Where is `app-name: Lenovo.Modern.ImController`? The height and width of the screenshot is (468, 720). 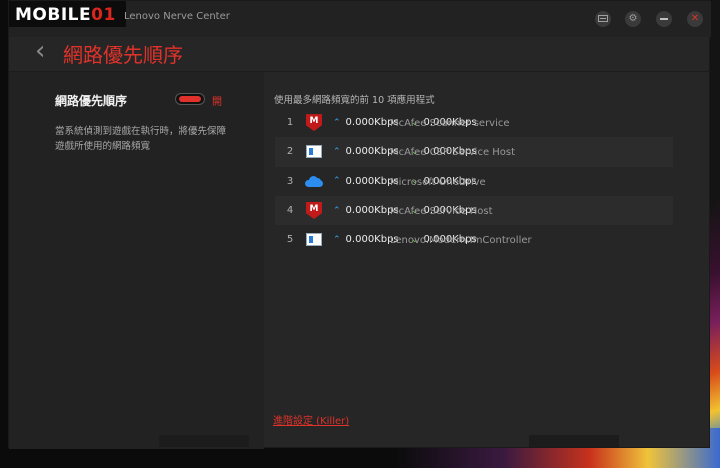
app-name: Lenovo.Modern.ImController is located at coordinates (461, 241).